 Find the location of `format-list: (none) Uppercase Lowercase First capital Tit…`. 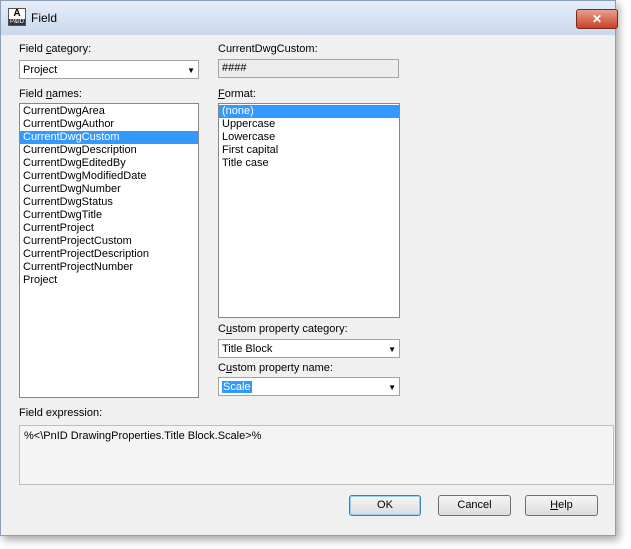

format-list: (none) Uppercase Lowercase First capital Tit… is located at coordinates (309, 210).